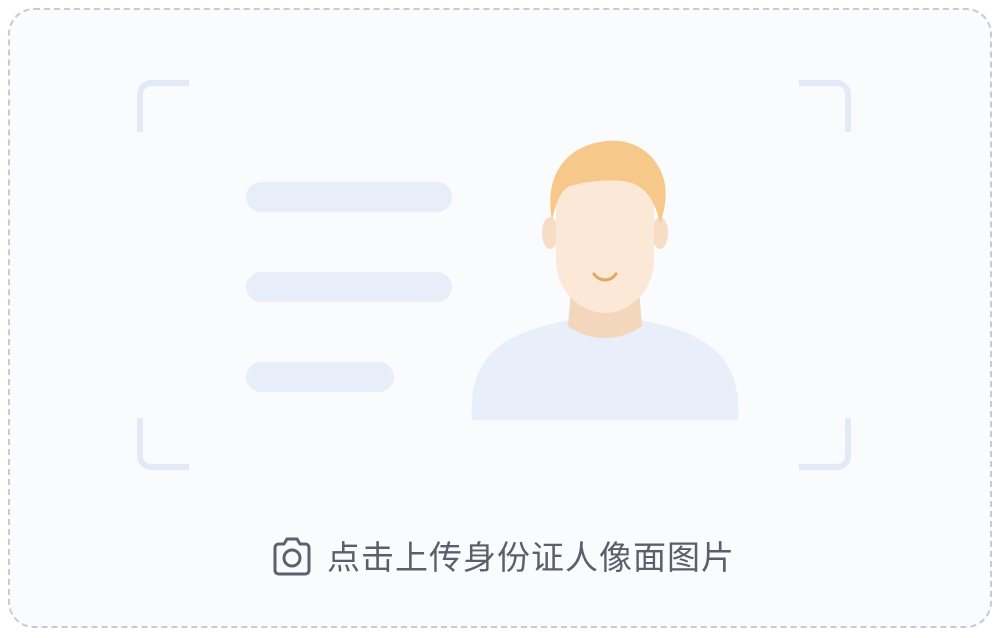 Image resolution: width=1004 pixels, height=638 pixels. Describe the element at coordinates (163, 106) in the screenshot. I see `frame-corner-top-left` at that location.